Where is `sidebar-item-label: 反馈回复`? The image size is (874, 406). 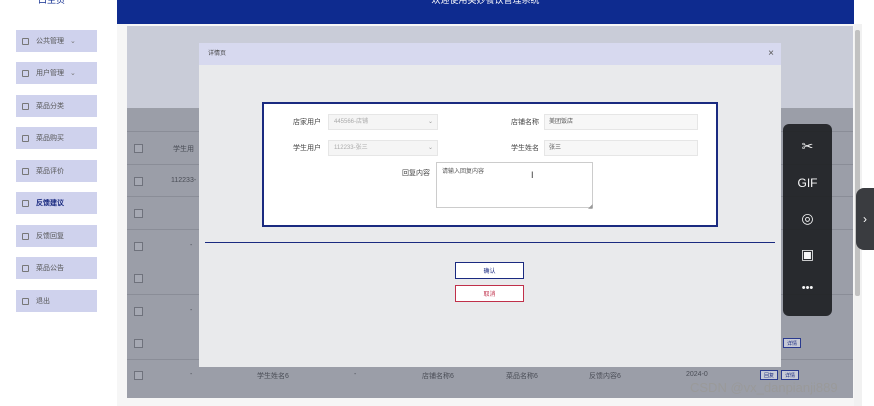
sidebar-item-label: 反馈回复 is located at coordinates (50, 236).